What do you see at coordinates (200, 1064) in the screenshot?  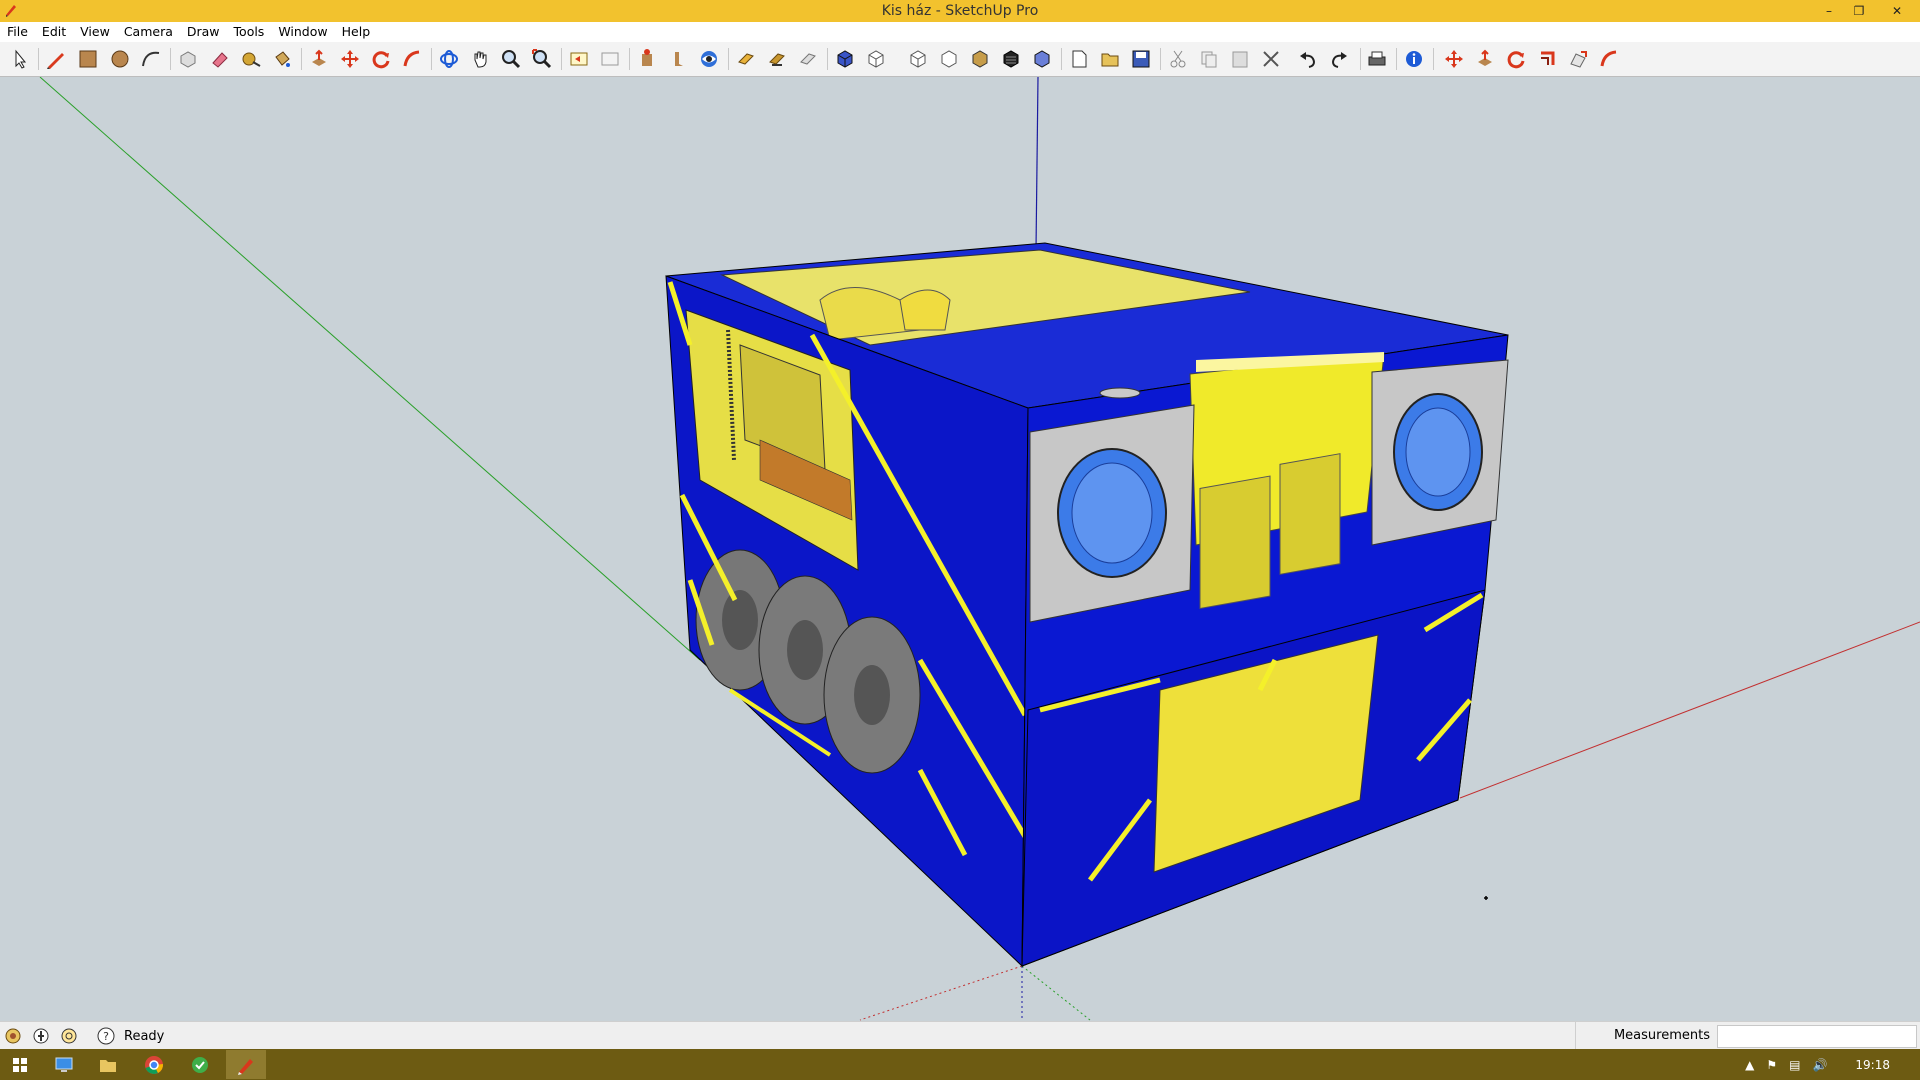 I see `vpn-app-icon` at bounding box center [200, 1064].